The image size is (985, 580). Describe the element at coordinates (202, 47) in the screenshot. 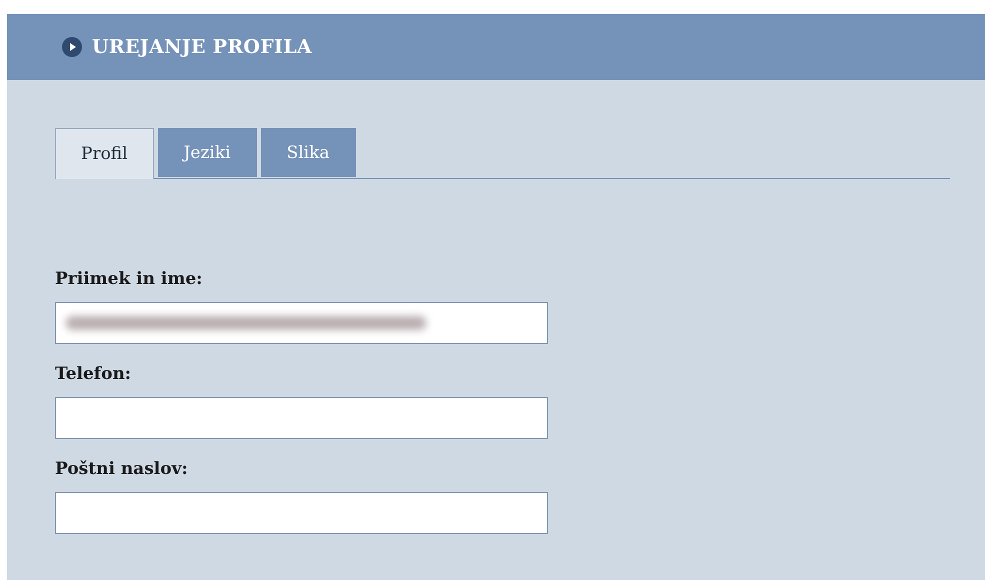

I see `page-title: UREJANJE PROFILA` at that location.